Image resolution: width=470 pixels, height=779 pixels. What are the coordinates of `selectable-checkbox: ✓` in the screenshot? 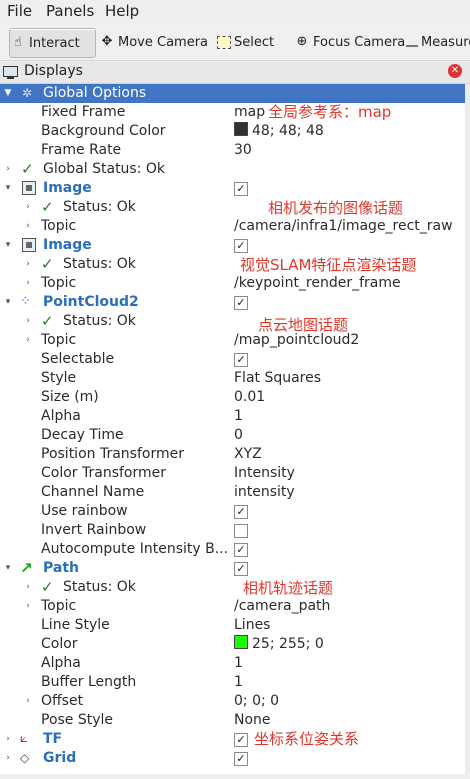 It's located at (241, 360).